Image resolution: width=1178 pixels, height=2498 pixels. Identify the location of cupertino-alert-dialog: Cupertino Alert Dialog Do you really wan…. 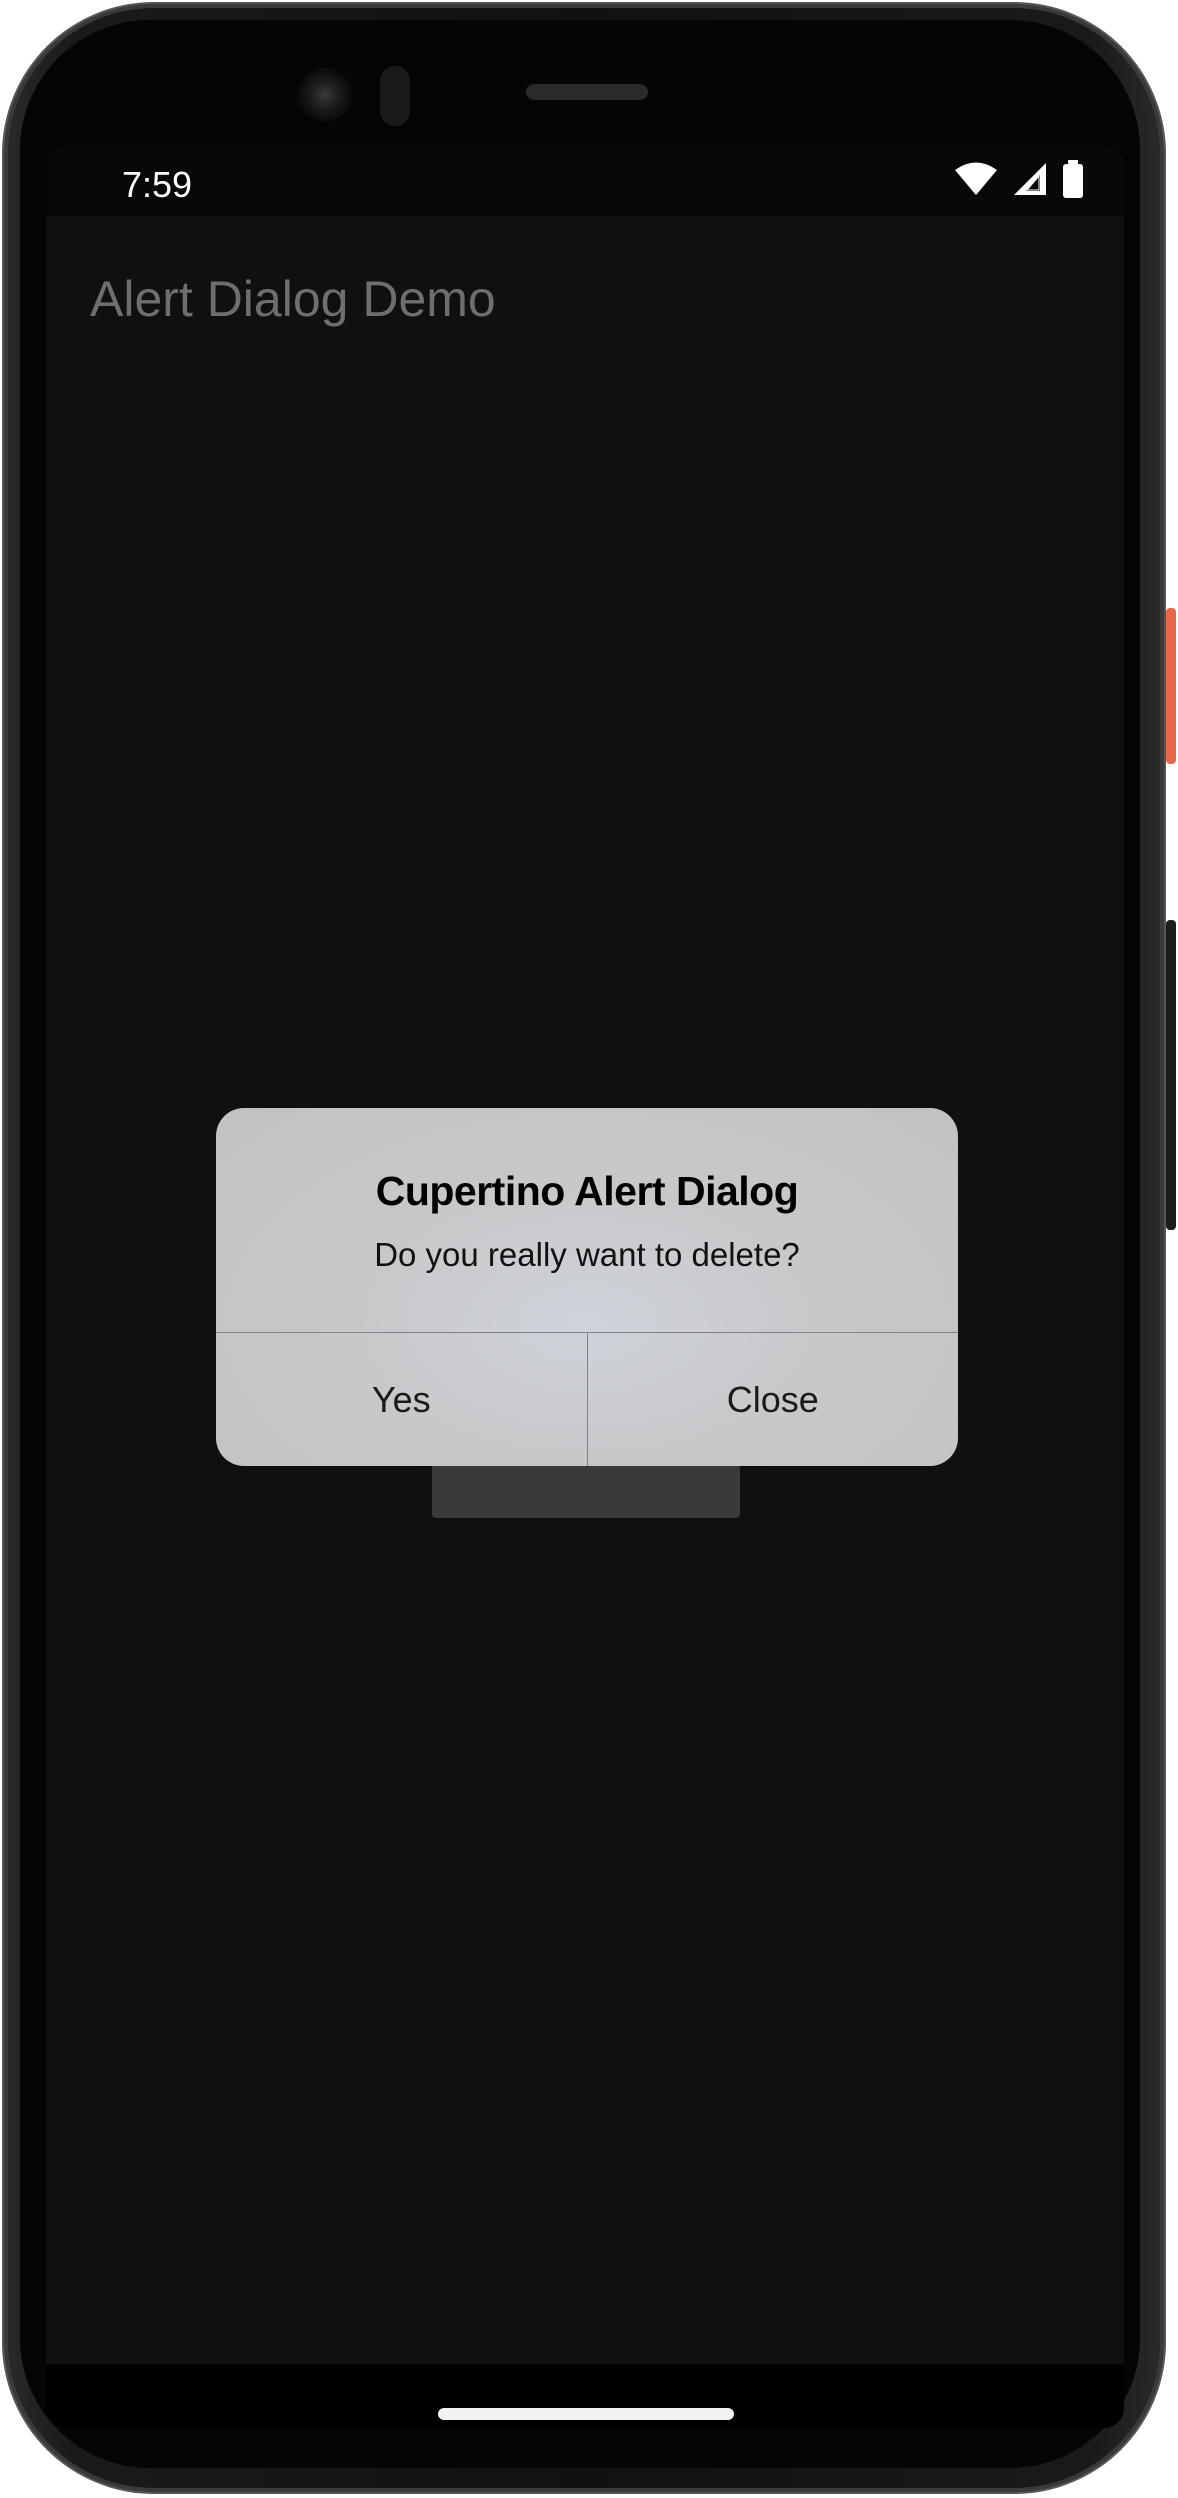
(587, 1287).